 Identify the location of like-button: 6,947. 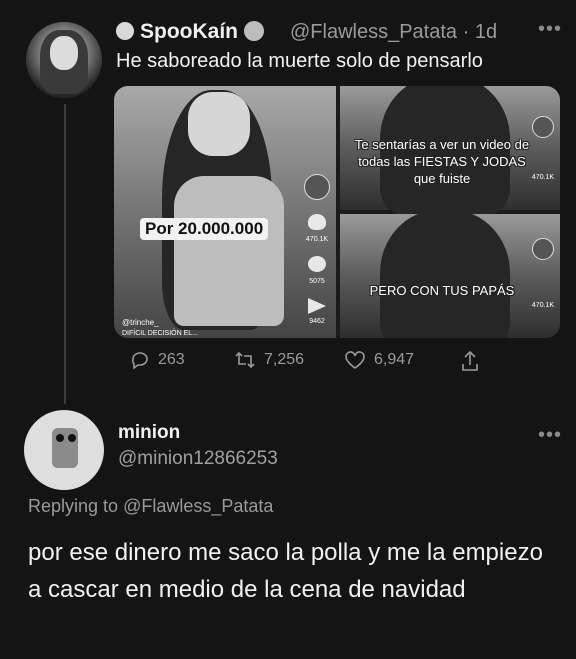
(379, 360).